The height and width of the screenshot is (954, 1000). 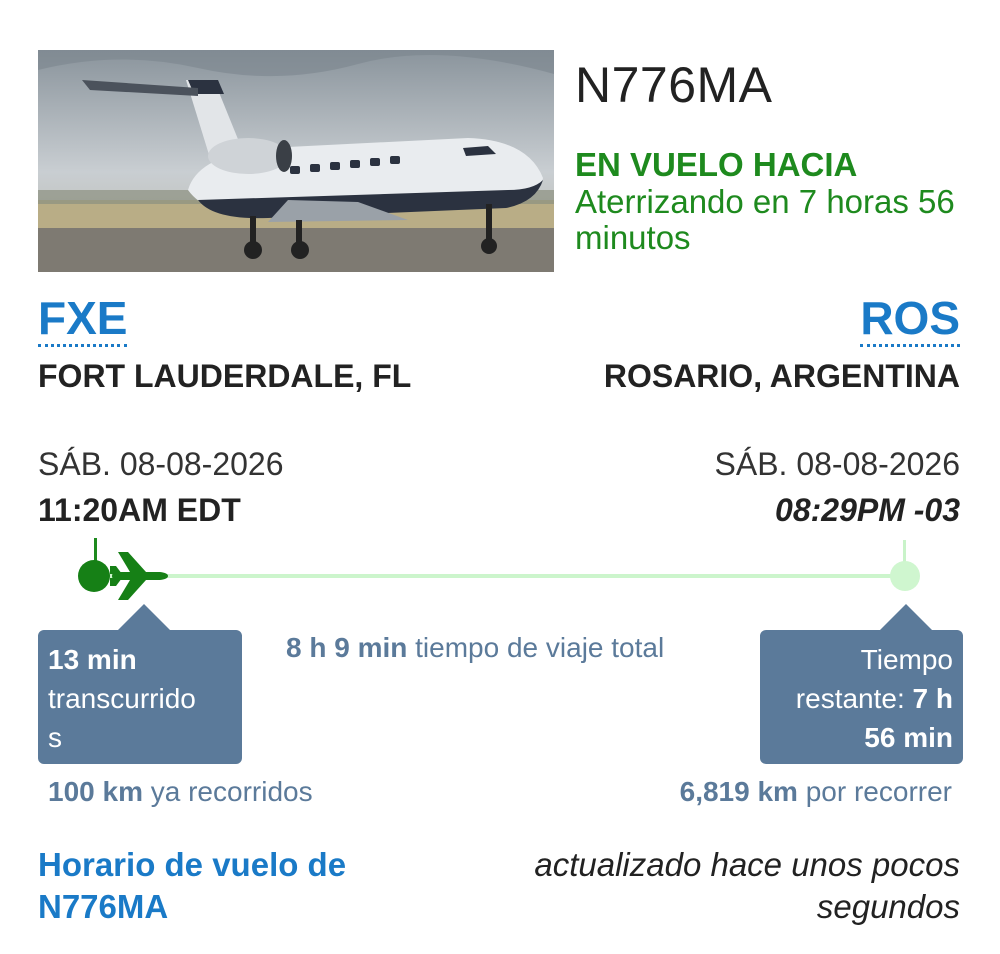 What do you see at coordinates (347, 647) in the screenshot?
I see `total-value: 8 h 9 min` at bounding box center [347, 647].